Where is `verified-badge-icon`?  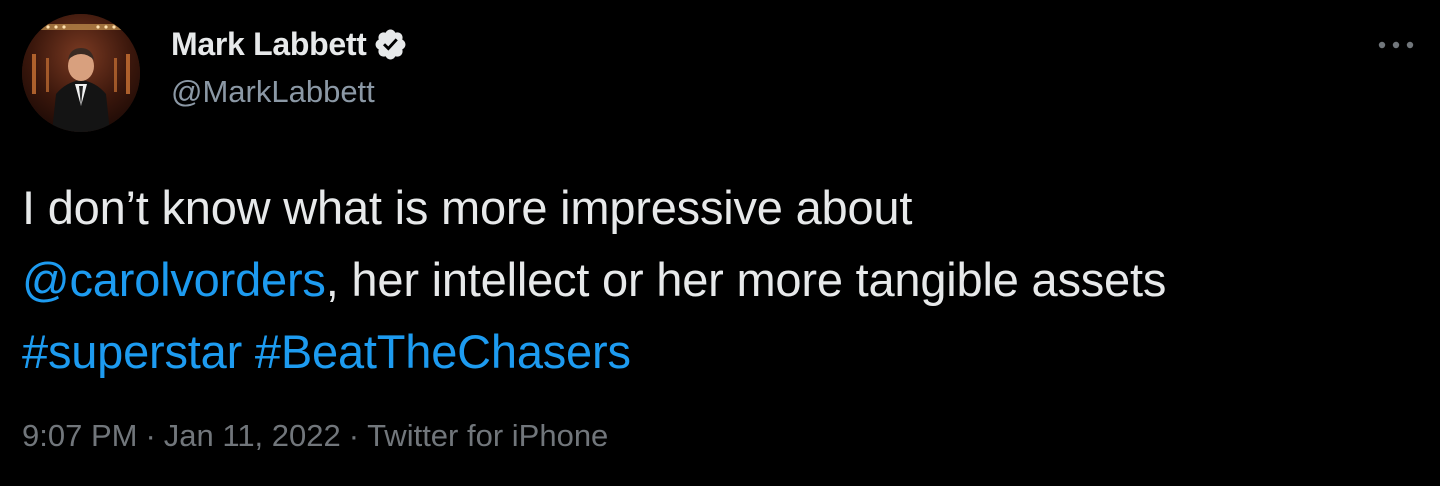
verified-badge-icon is located at coordinates (390, 44).